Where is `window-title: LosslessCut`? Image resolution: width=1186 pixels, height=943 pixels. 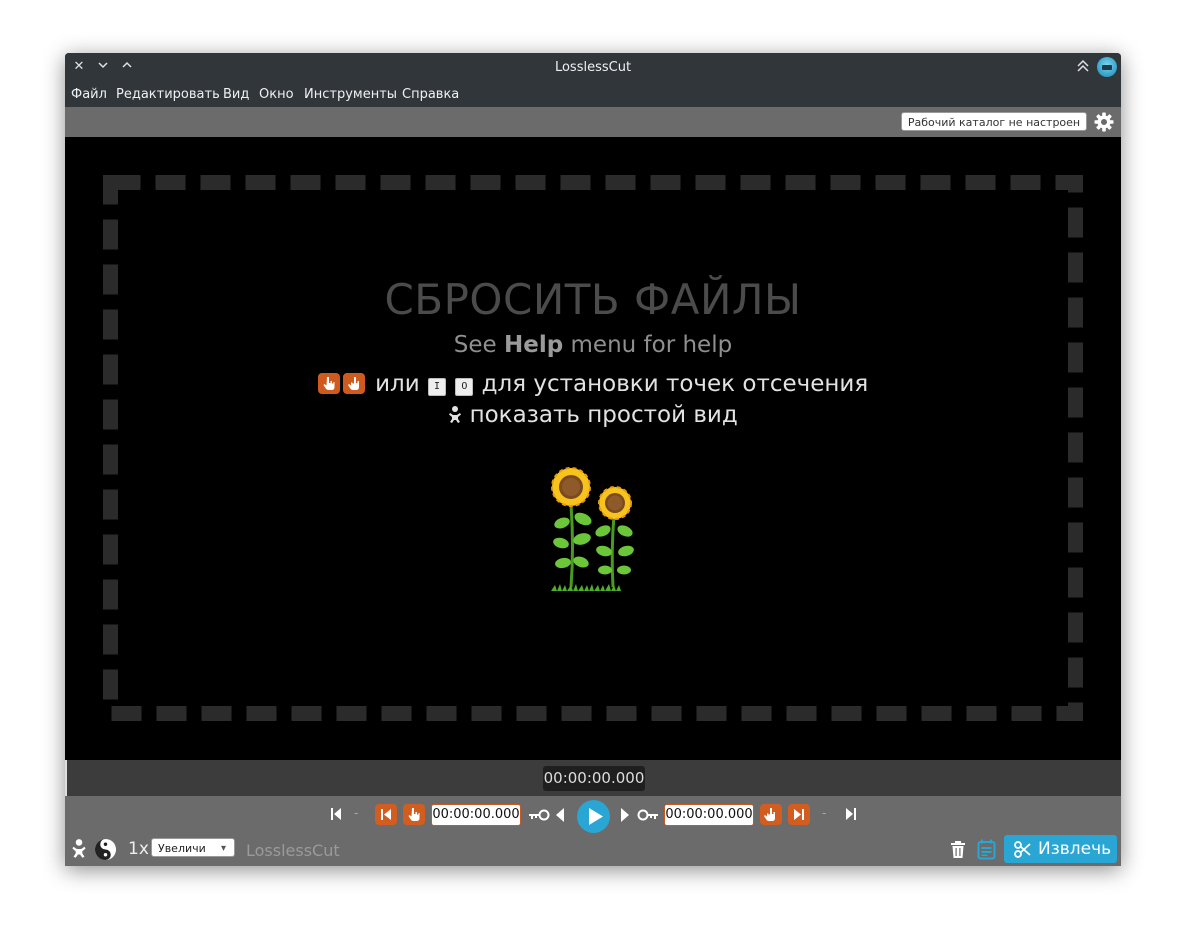
window-title: LosslessCut is located at coordinates (593, 67).